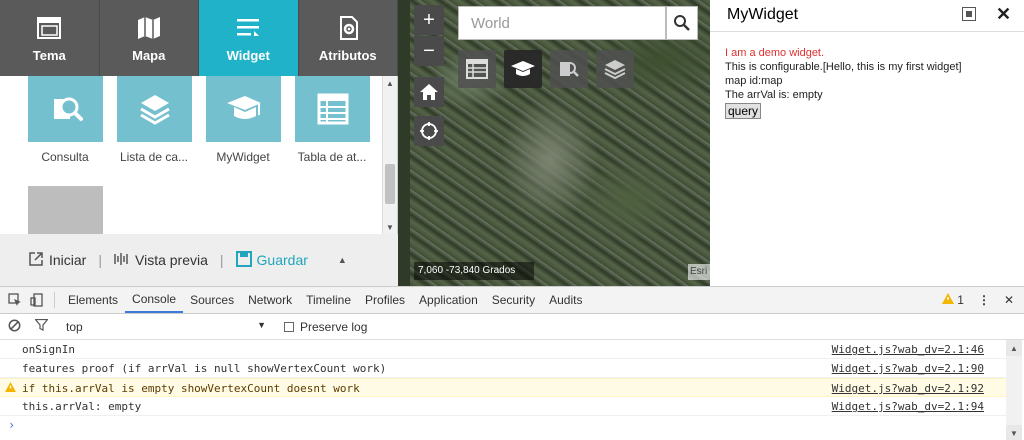 Image resolution: width=1024 pixels, height=440 pixels. Describe the element at coordinates (48, 349) in the screenshot. I see `message-text: onSignIn` at that location.